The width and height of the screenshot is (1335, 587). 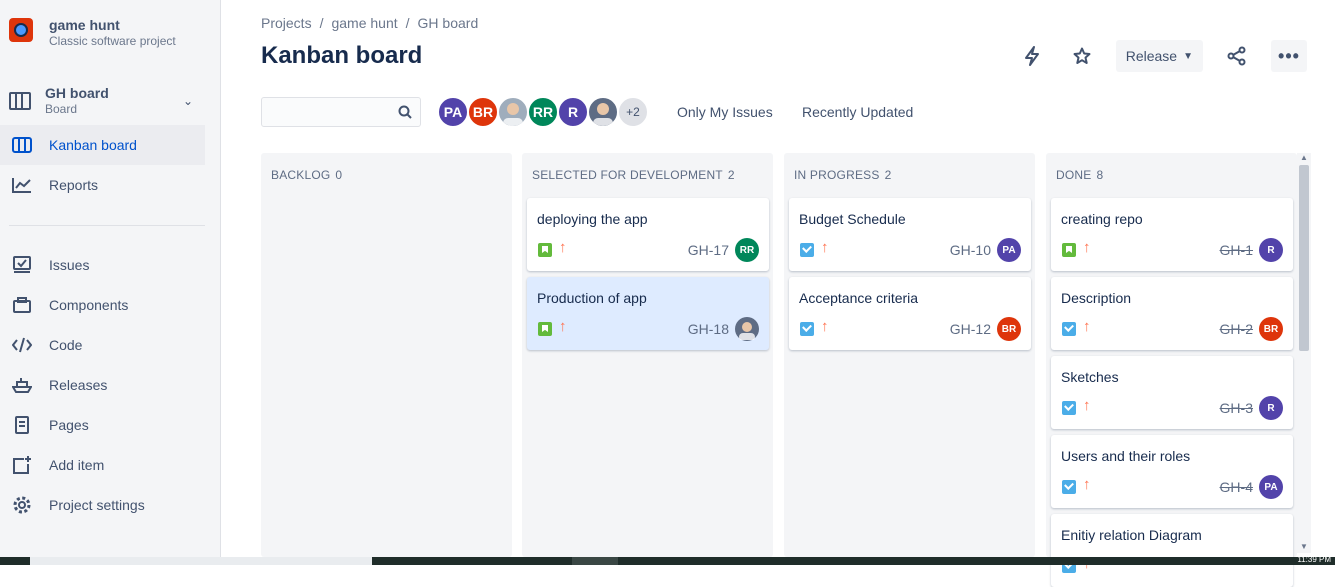 What do you see at coordinates (1236, 487) in the screenshot?
I see `issue-key: GH-4` at bounding box center [1236, 487].